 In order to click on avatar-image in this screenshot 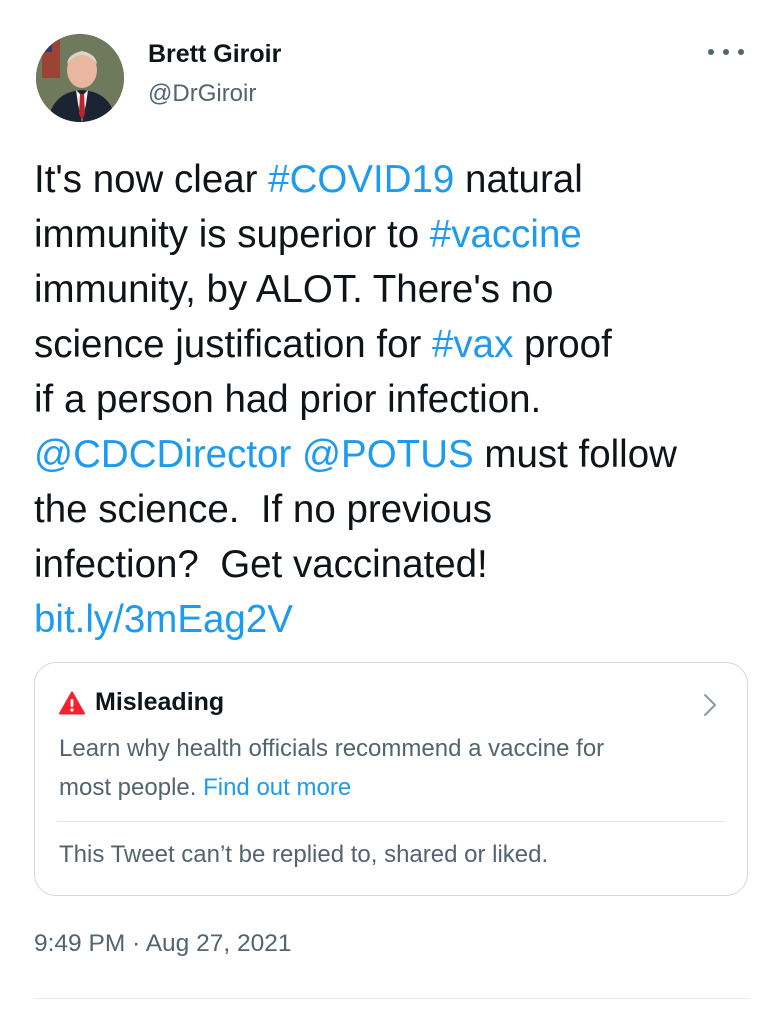, I will do `click(80, 78)`.